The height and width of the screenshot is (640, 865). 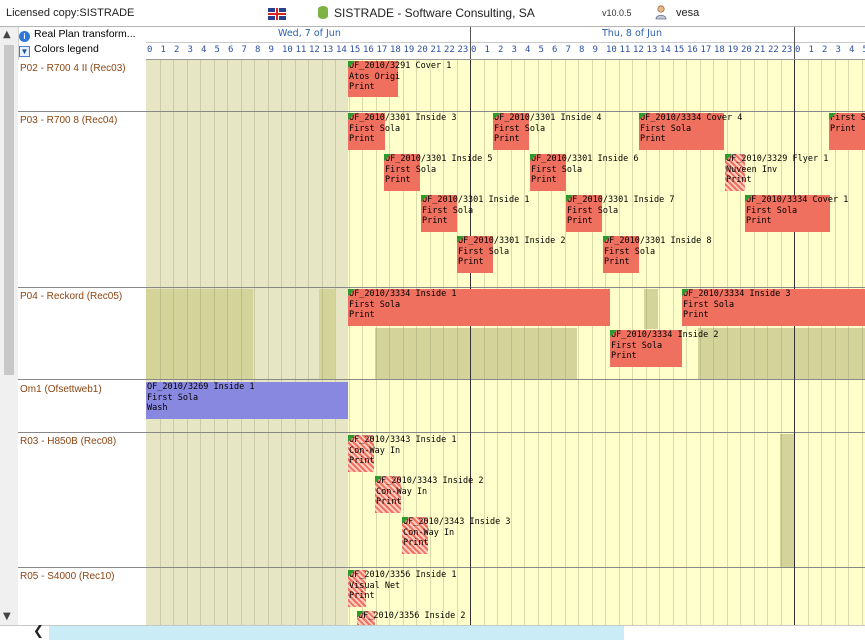 I want to click on job-bar: OF_2010/3356 Inside 1Visual NetPrint, so click(x=357, y=588).